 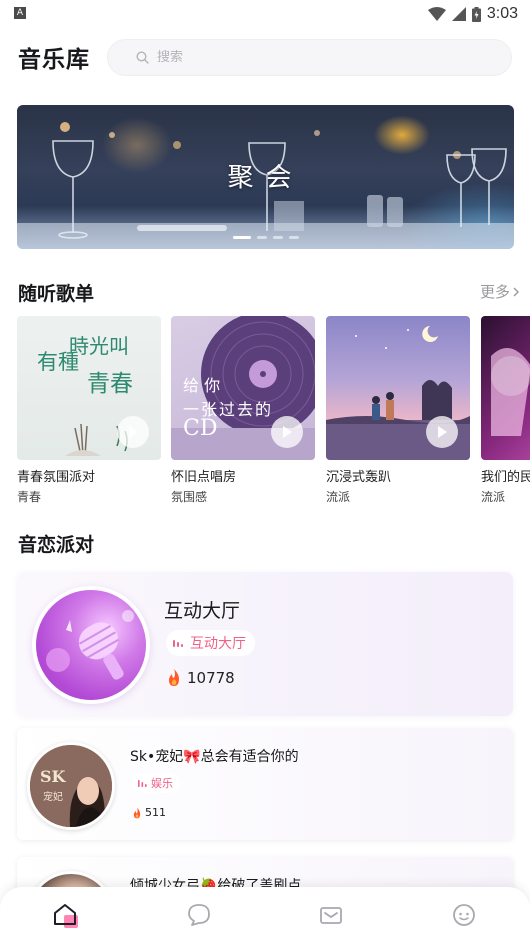 What do you see at coordinates (155, 812) in the screenshot?
I see `popularity-count: 511` at bounding box center [155, 812].